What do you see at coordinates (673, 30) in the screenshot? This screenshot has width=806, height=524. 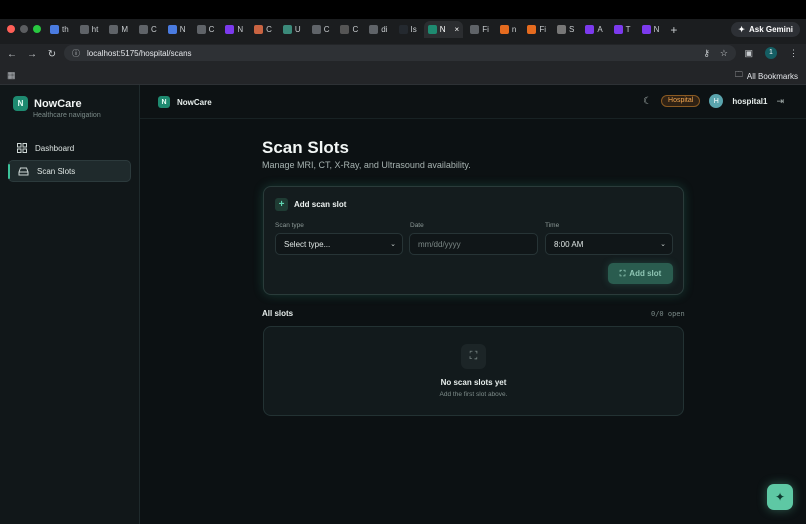 I see `new-tab-icon: +` at bounding box center [673, 30].